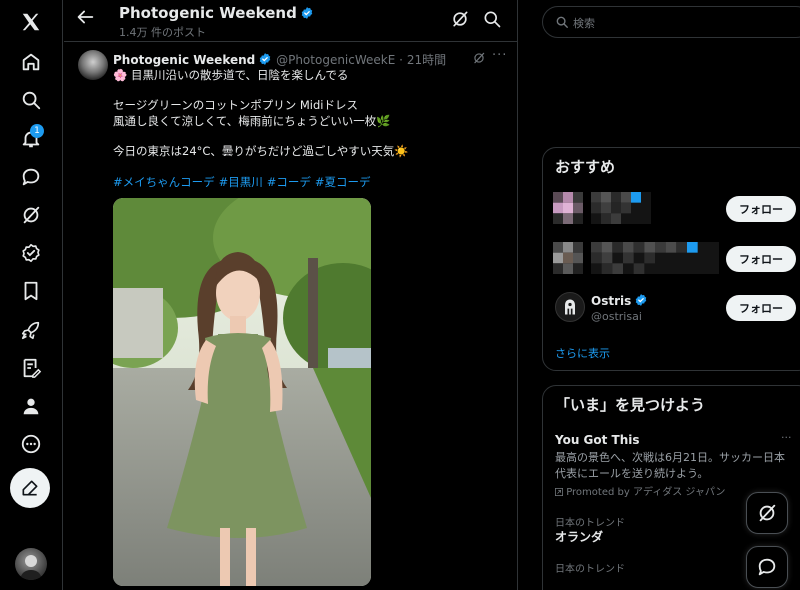  What do you see at coordinates (786, 437) in the screenshot?
I see `promoted-more-icon: ···` at bounding box center [786, 437].